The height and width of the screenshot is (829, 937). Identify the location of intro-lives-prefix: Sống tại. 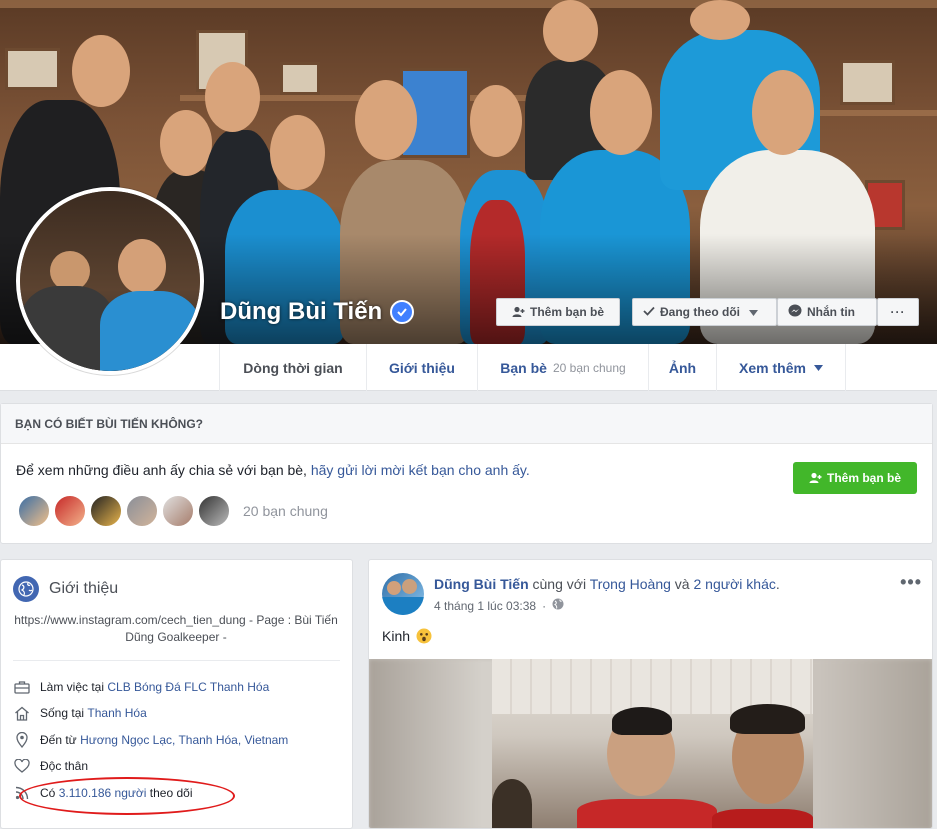
(62, 713).